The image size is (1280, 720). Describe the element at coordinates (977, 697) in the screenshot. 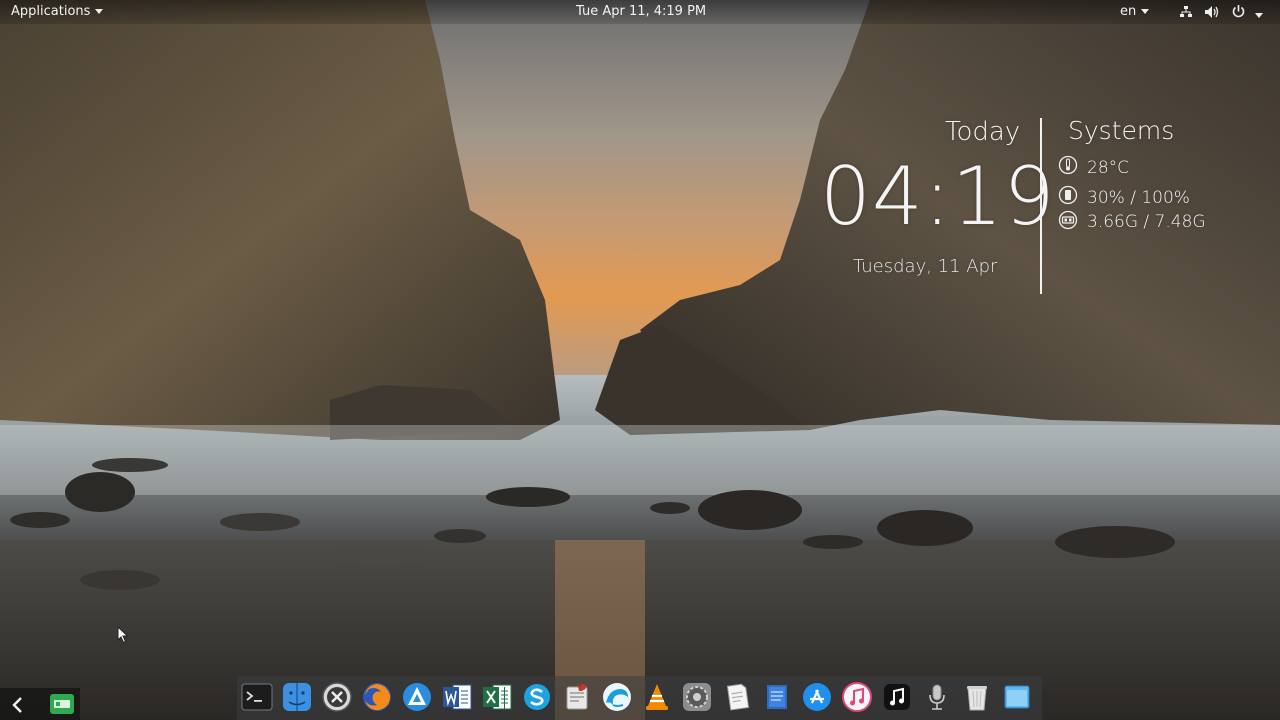

I see `trash-icon` at that location.